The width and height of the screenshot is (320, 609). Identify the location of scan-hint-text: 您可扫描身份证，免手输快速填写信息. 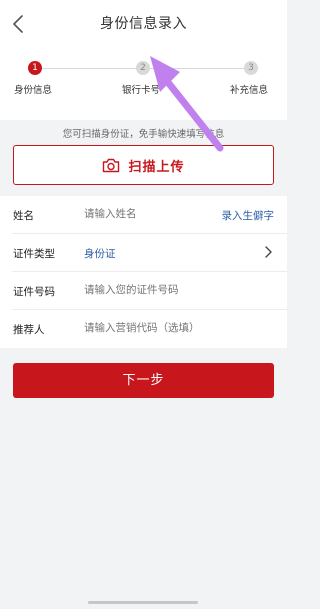
(143, 134).